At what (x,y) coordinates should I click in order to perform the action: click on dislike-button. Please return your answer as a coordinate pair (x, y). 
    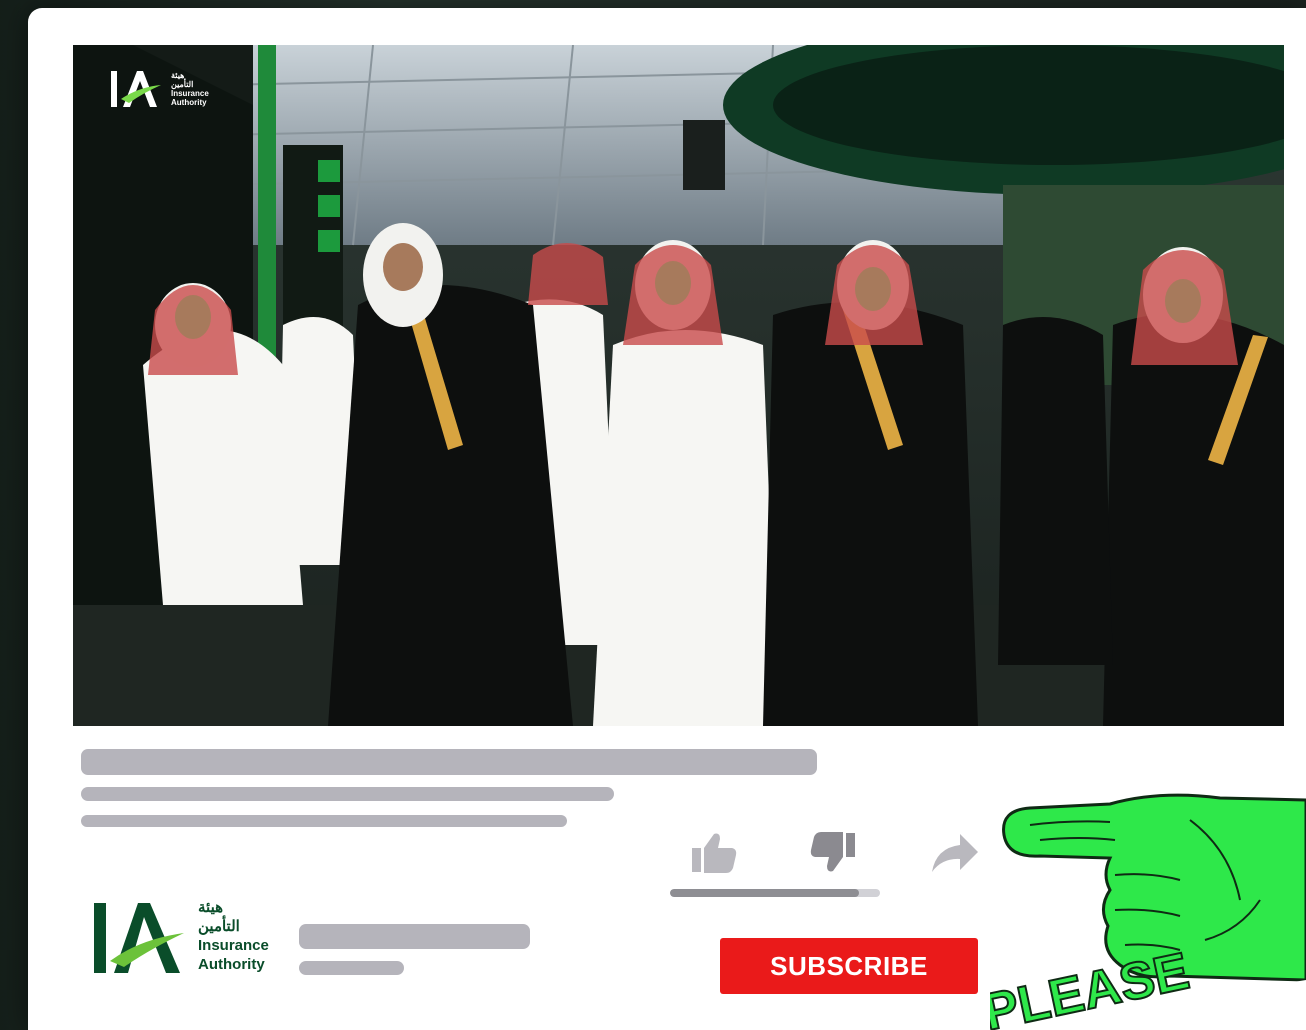
    Looking at the image, I should click on (834, 853).